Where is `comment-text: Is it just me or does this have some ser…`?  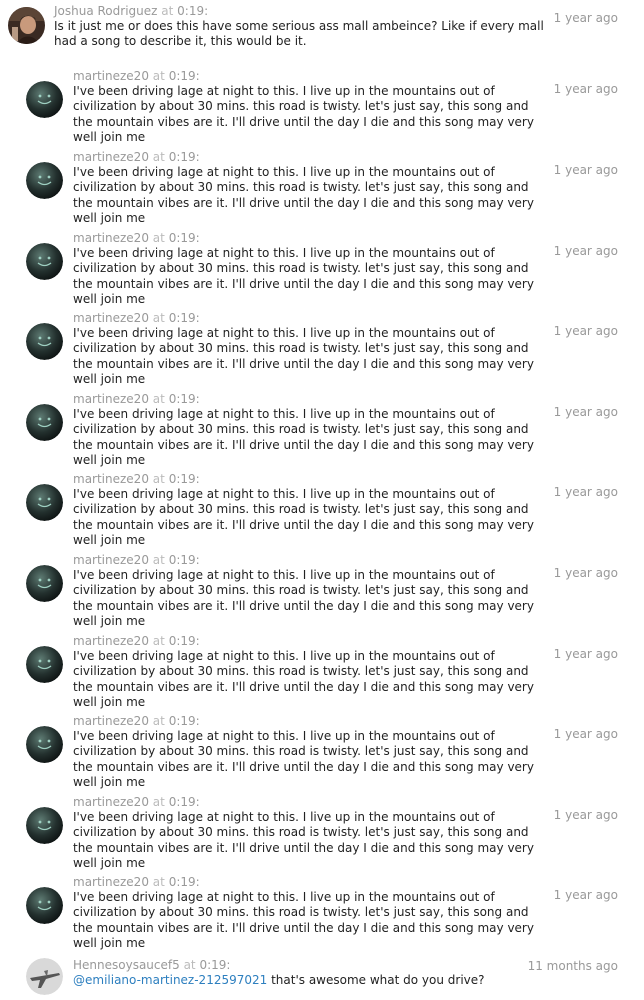 comment-text: Is it just me or does this have some ser… is located at coordinates (299, 34).